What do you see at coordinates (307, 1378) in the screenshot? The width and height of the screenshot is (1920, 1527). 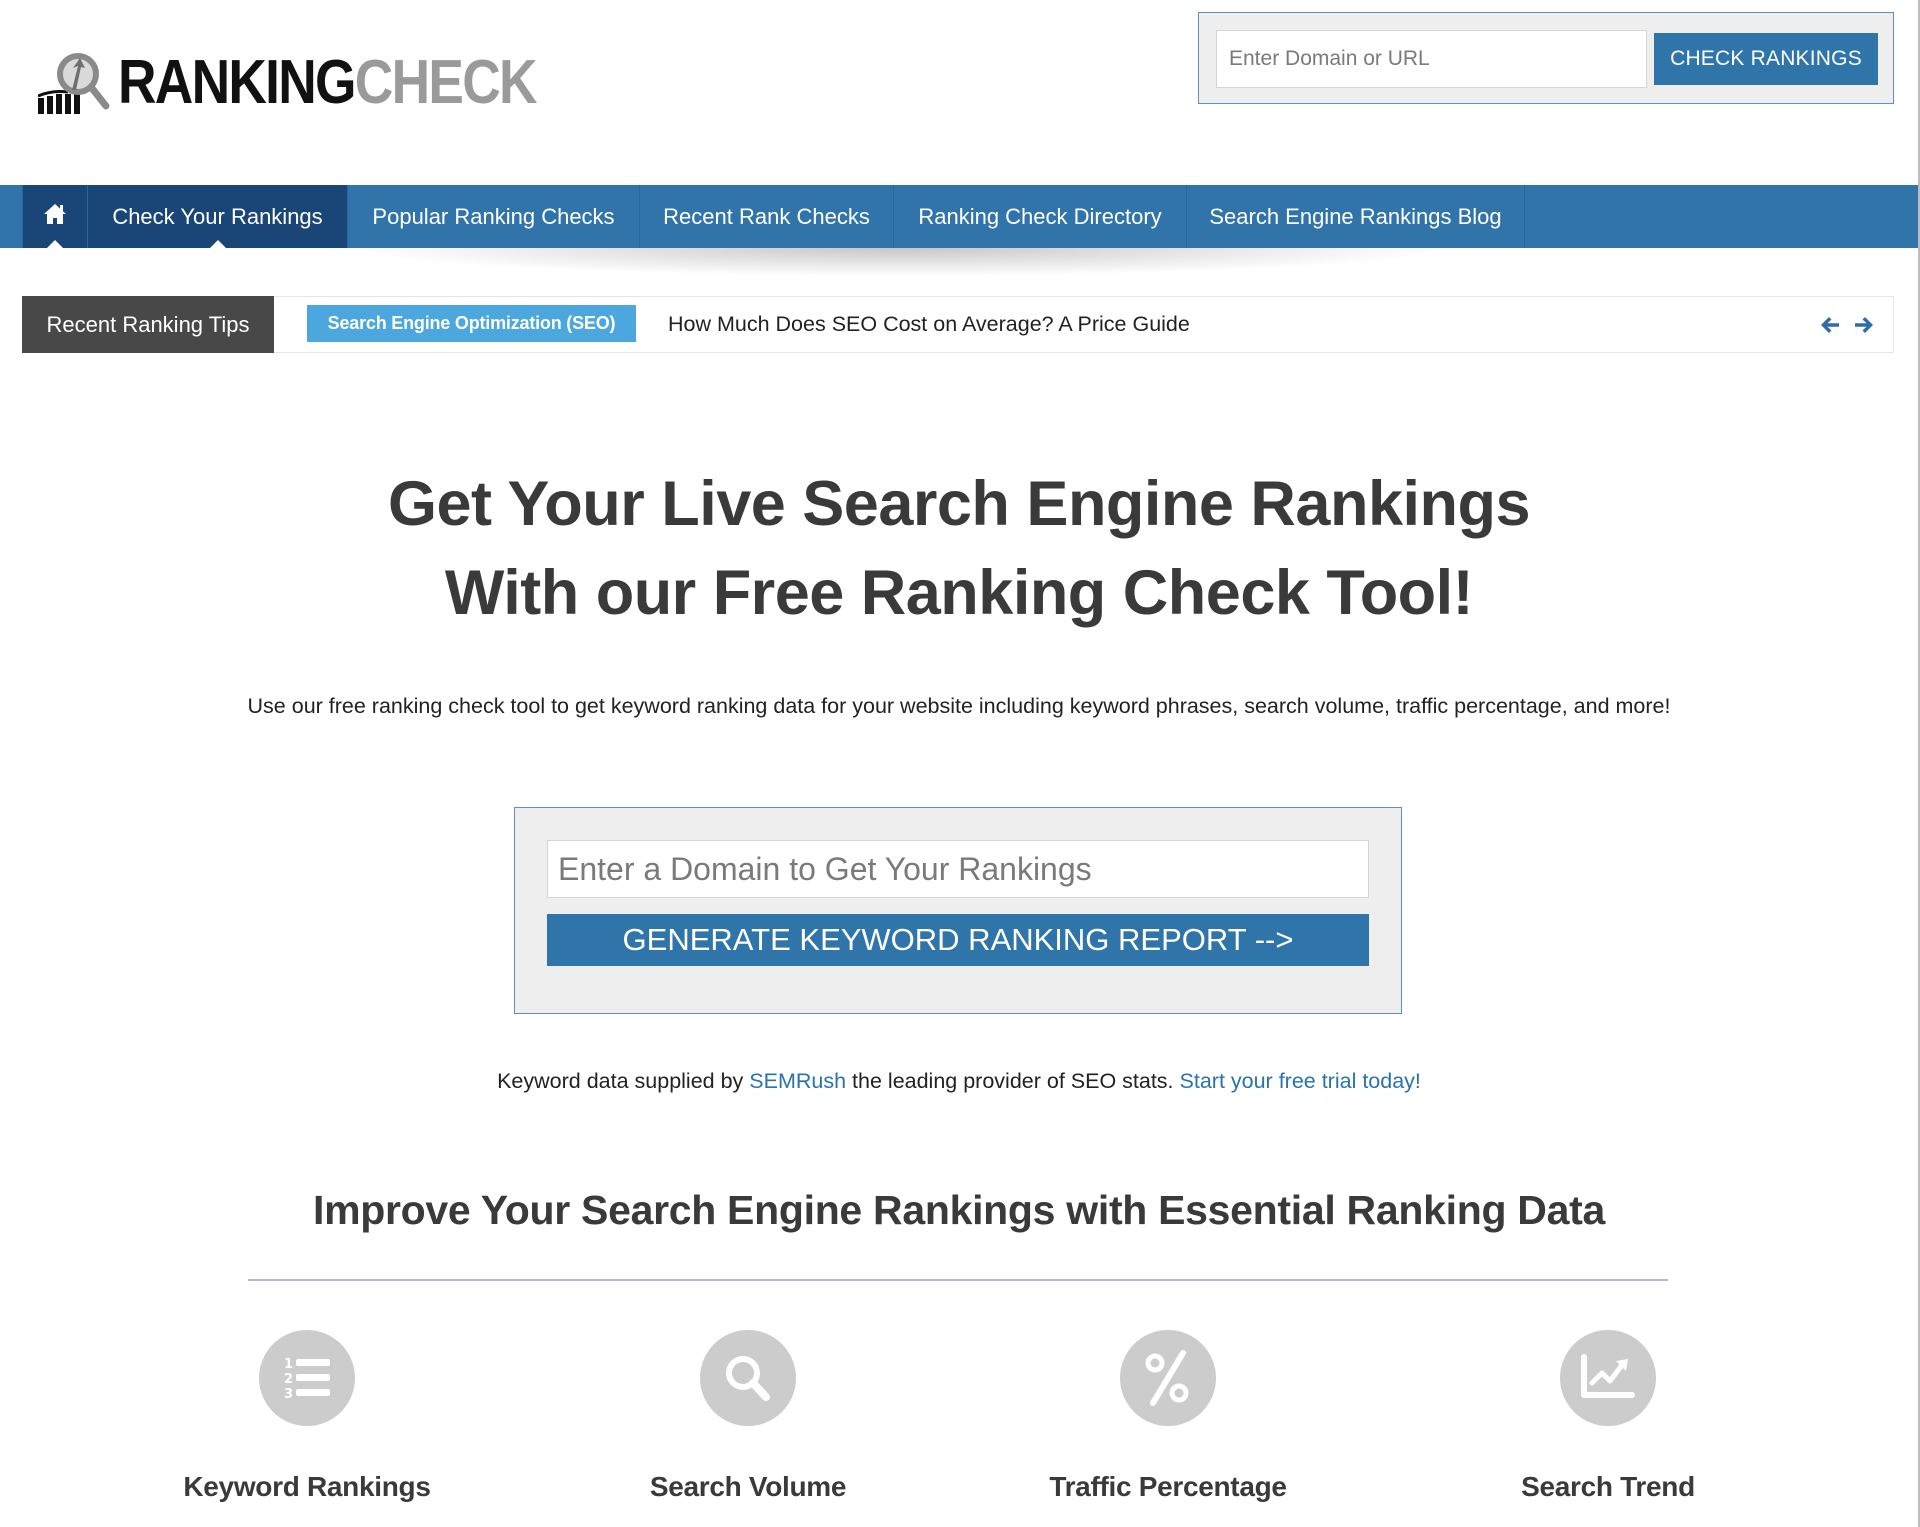 I see `numbered-list-icon: 1 2 3` at bounding box center [307, 1378].